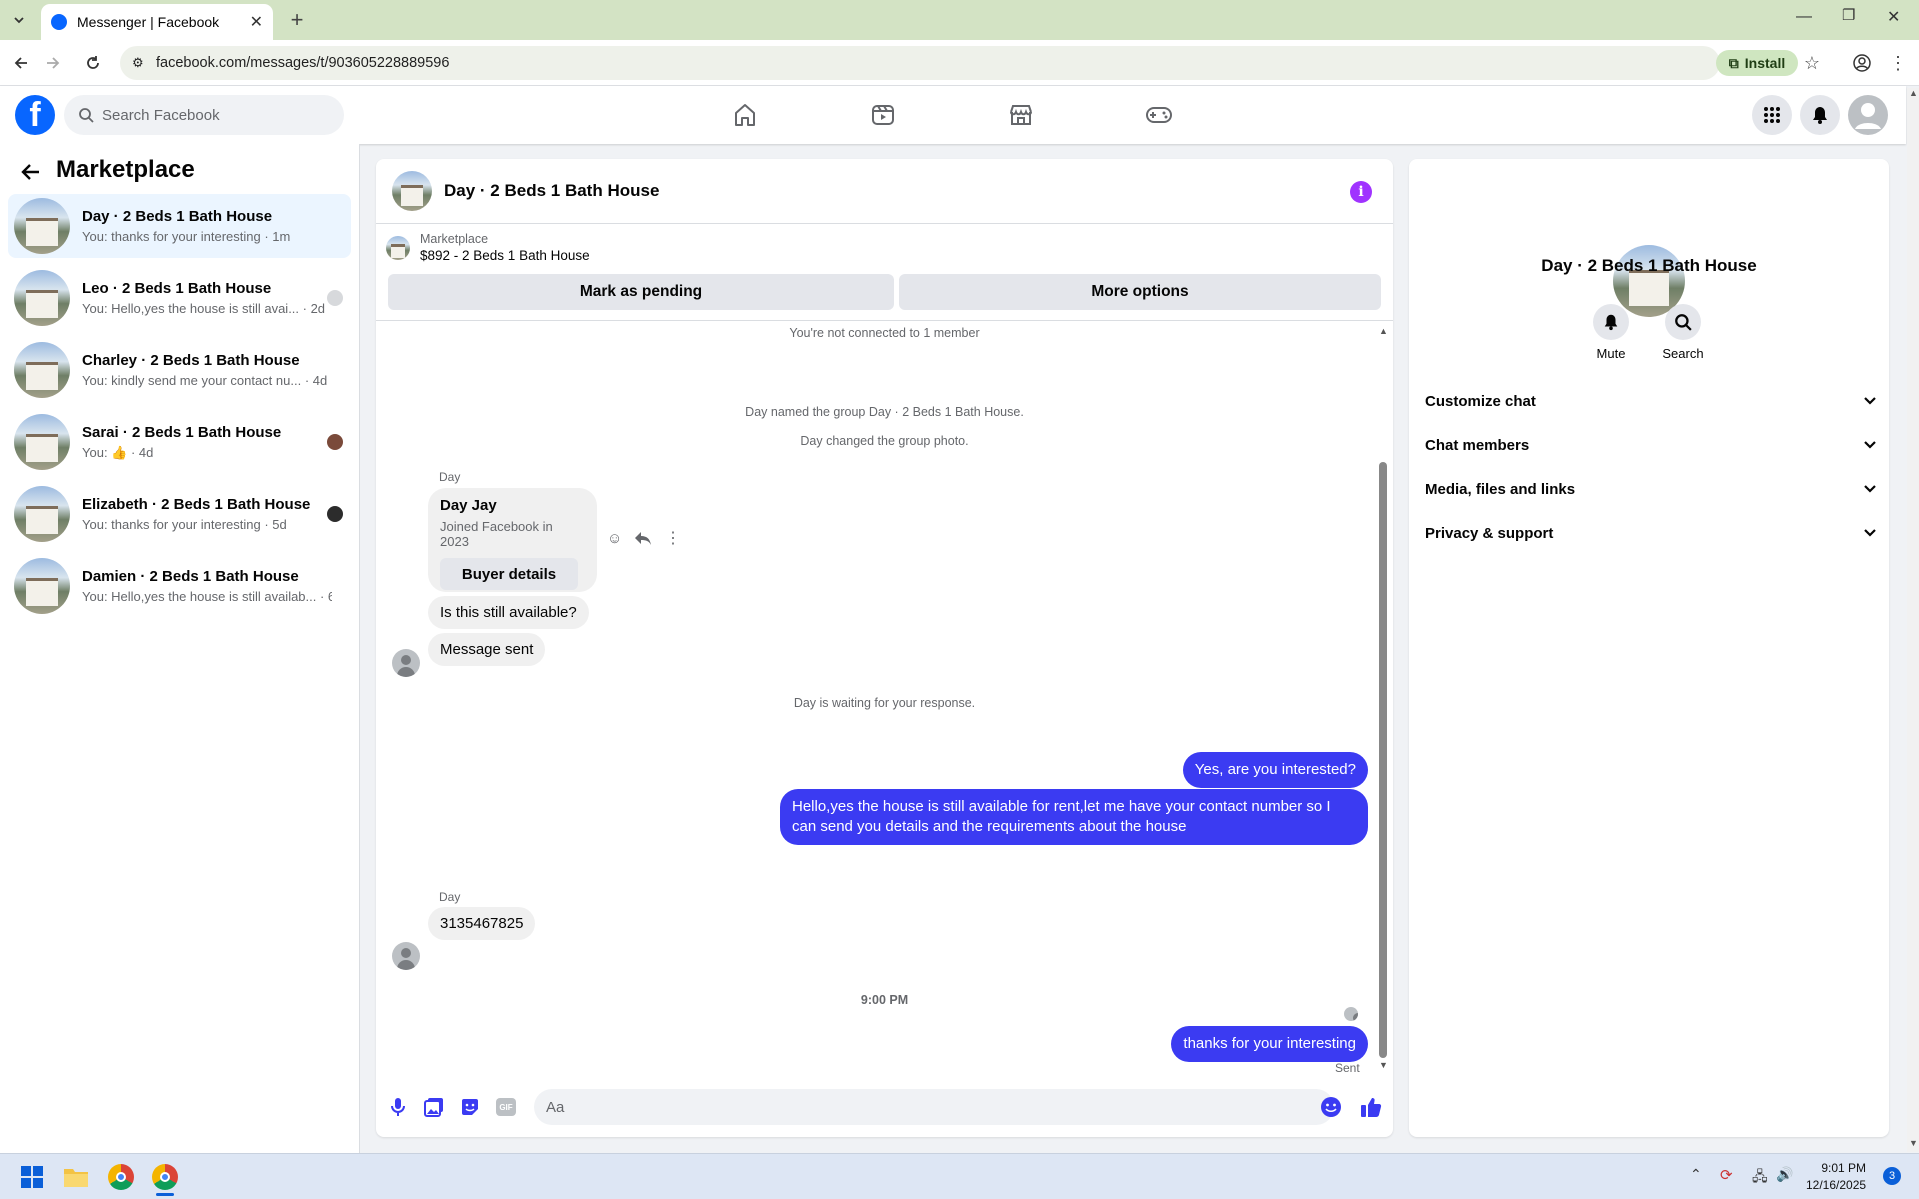  Describe the element at coordinates (1726, 1175) in the screenshot. I see `security-tray-icon: ⟳` at that location.